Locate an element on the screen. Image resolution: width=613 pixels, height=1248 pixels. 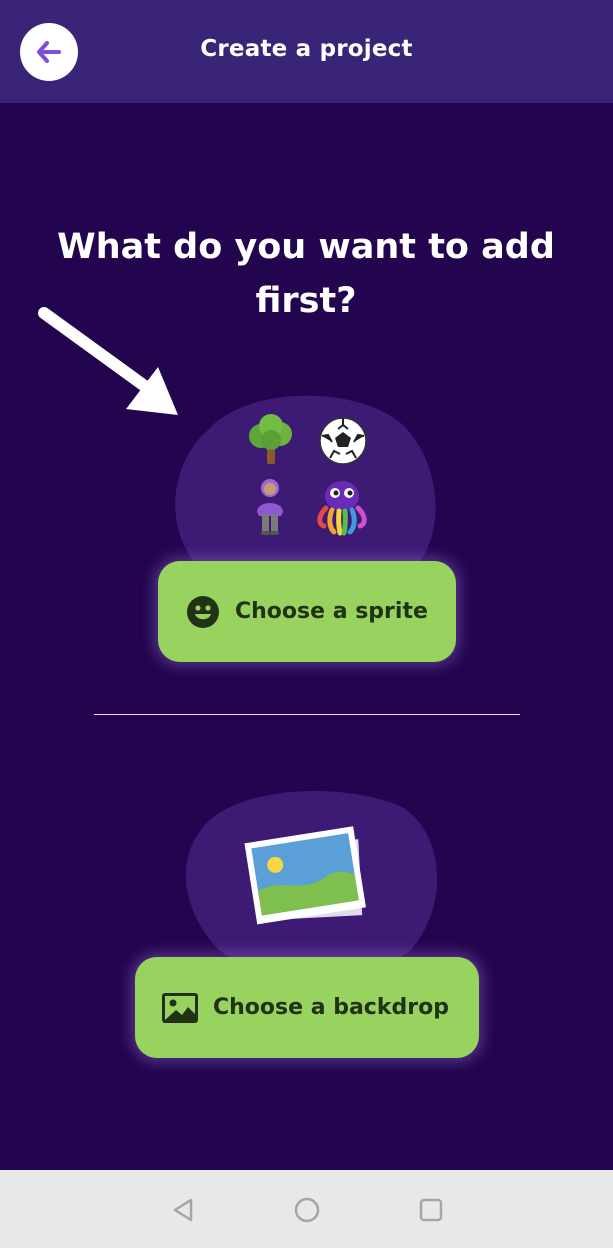
header-bar: Create a project is located at coordinates (306, 51).